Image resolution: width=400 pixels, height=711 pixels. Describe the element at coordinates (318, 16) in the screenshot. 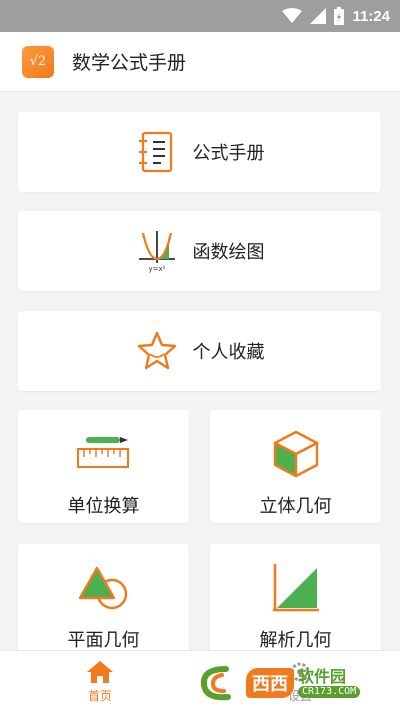

I see `signal-icon` at that location.